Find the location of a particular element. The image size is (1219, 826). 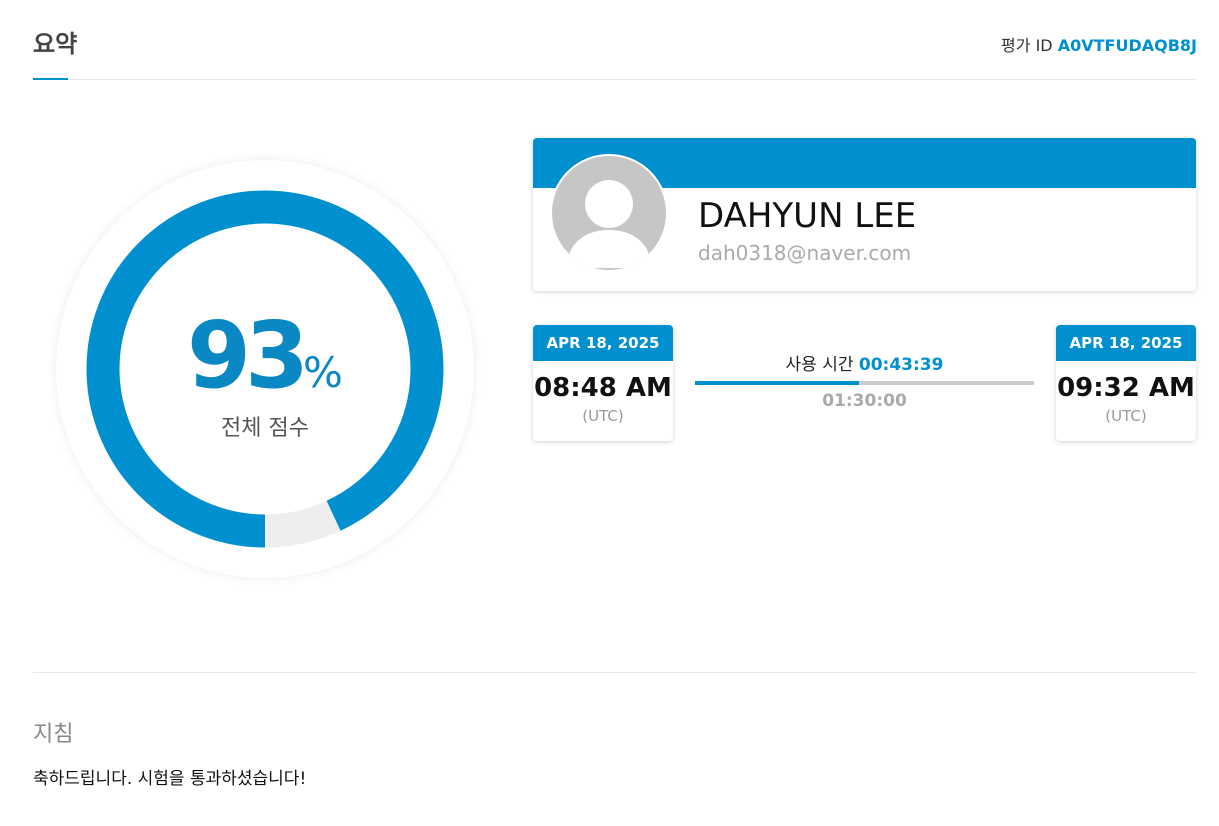

end-date: APR 18, 2025 is located at coordinates (1126, 343).